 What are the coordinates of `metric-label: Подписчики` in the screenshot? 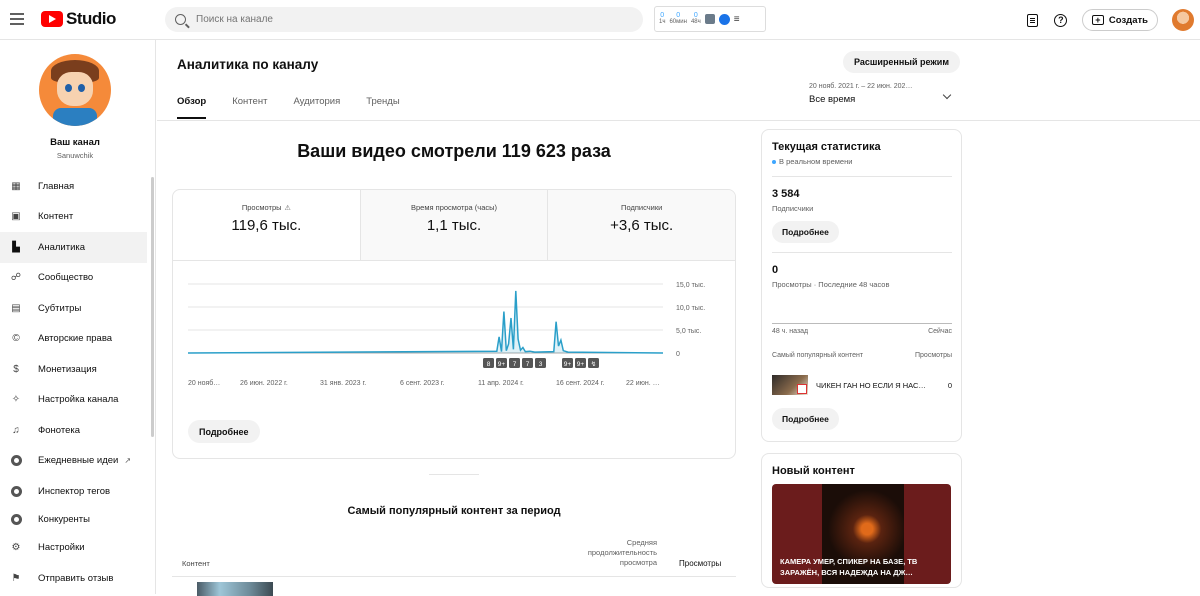 It's located at (642, 207).